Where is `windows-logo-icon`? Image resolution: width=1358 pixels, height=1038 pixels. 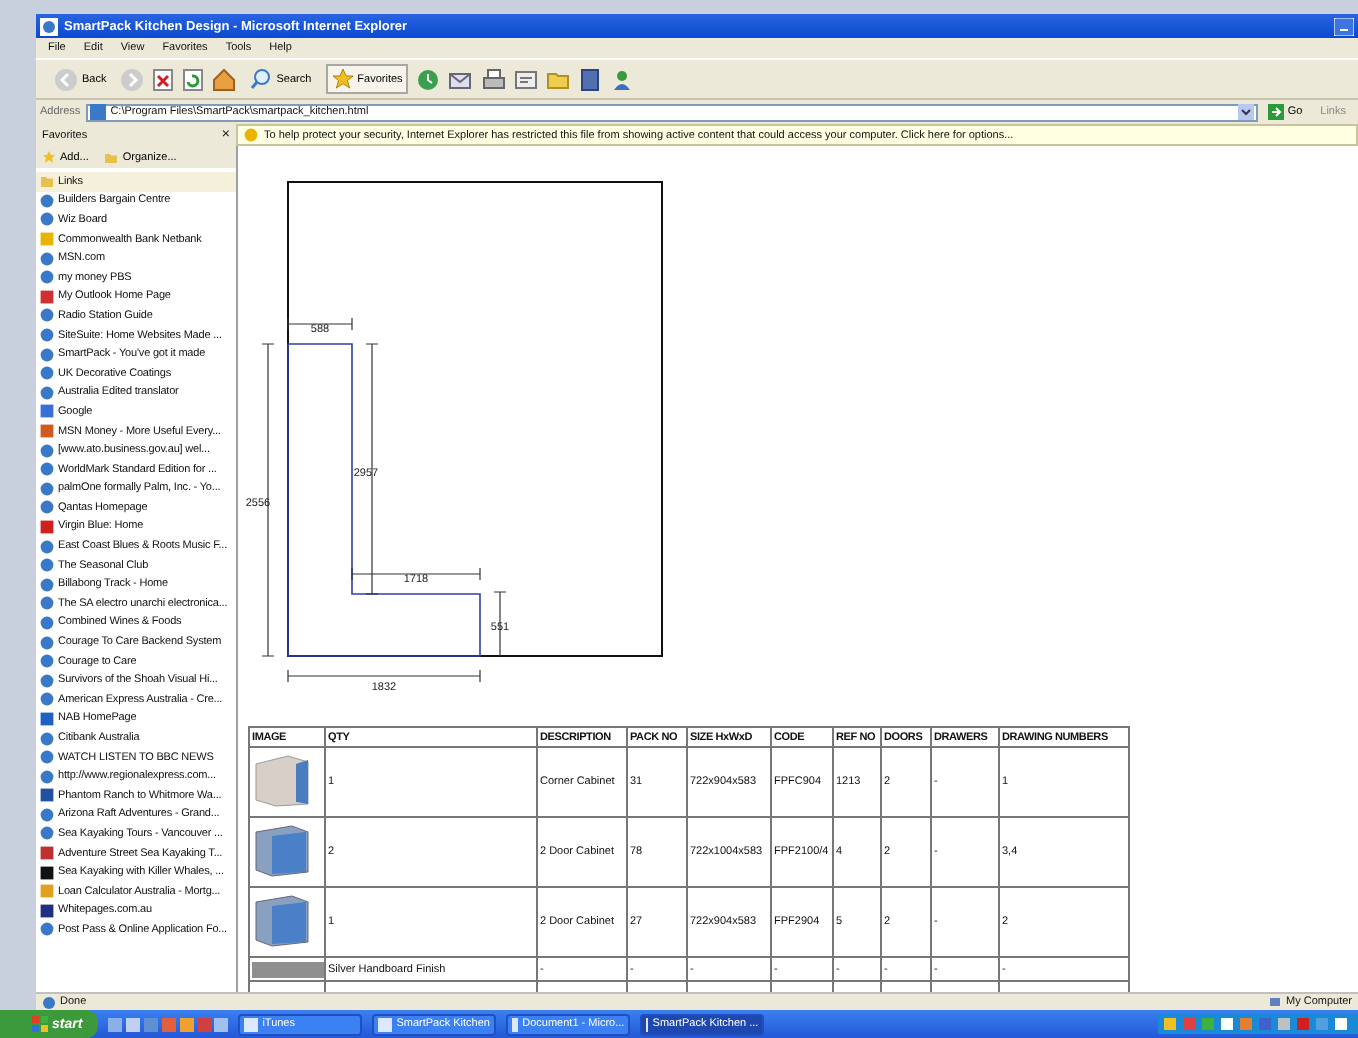 windows-logo-icon is located at coordinates (40, 1024).